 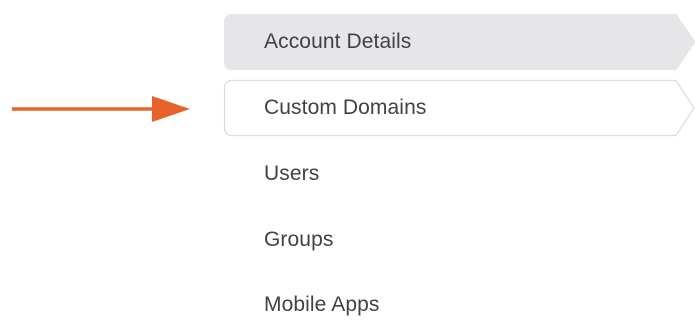 What do you see at coordinates (292, 173) in the screenshot?
I see `nav-item-label: Users` at bounding box center [292, 173].